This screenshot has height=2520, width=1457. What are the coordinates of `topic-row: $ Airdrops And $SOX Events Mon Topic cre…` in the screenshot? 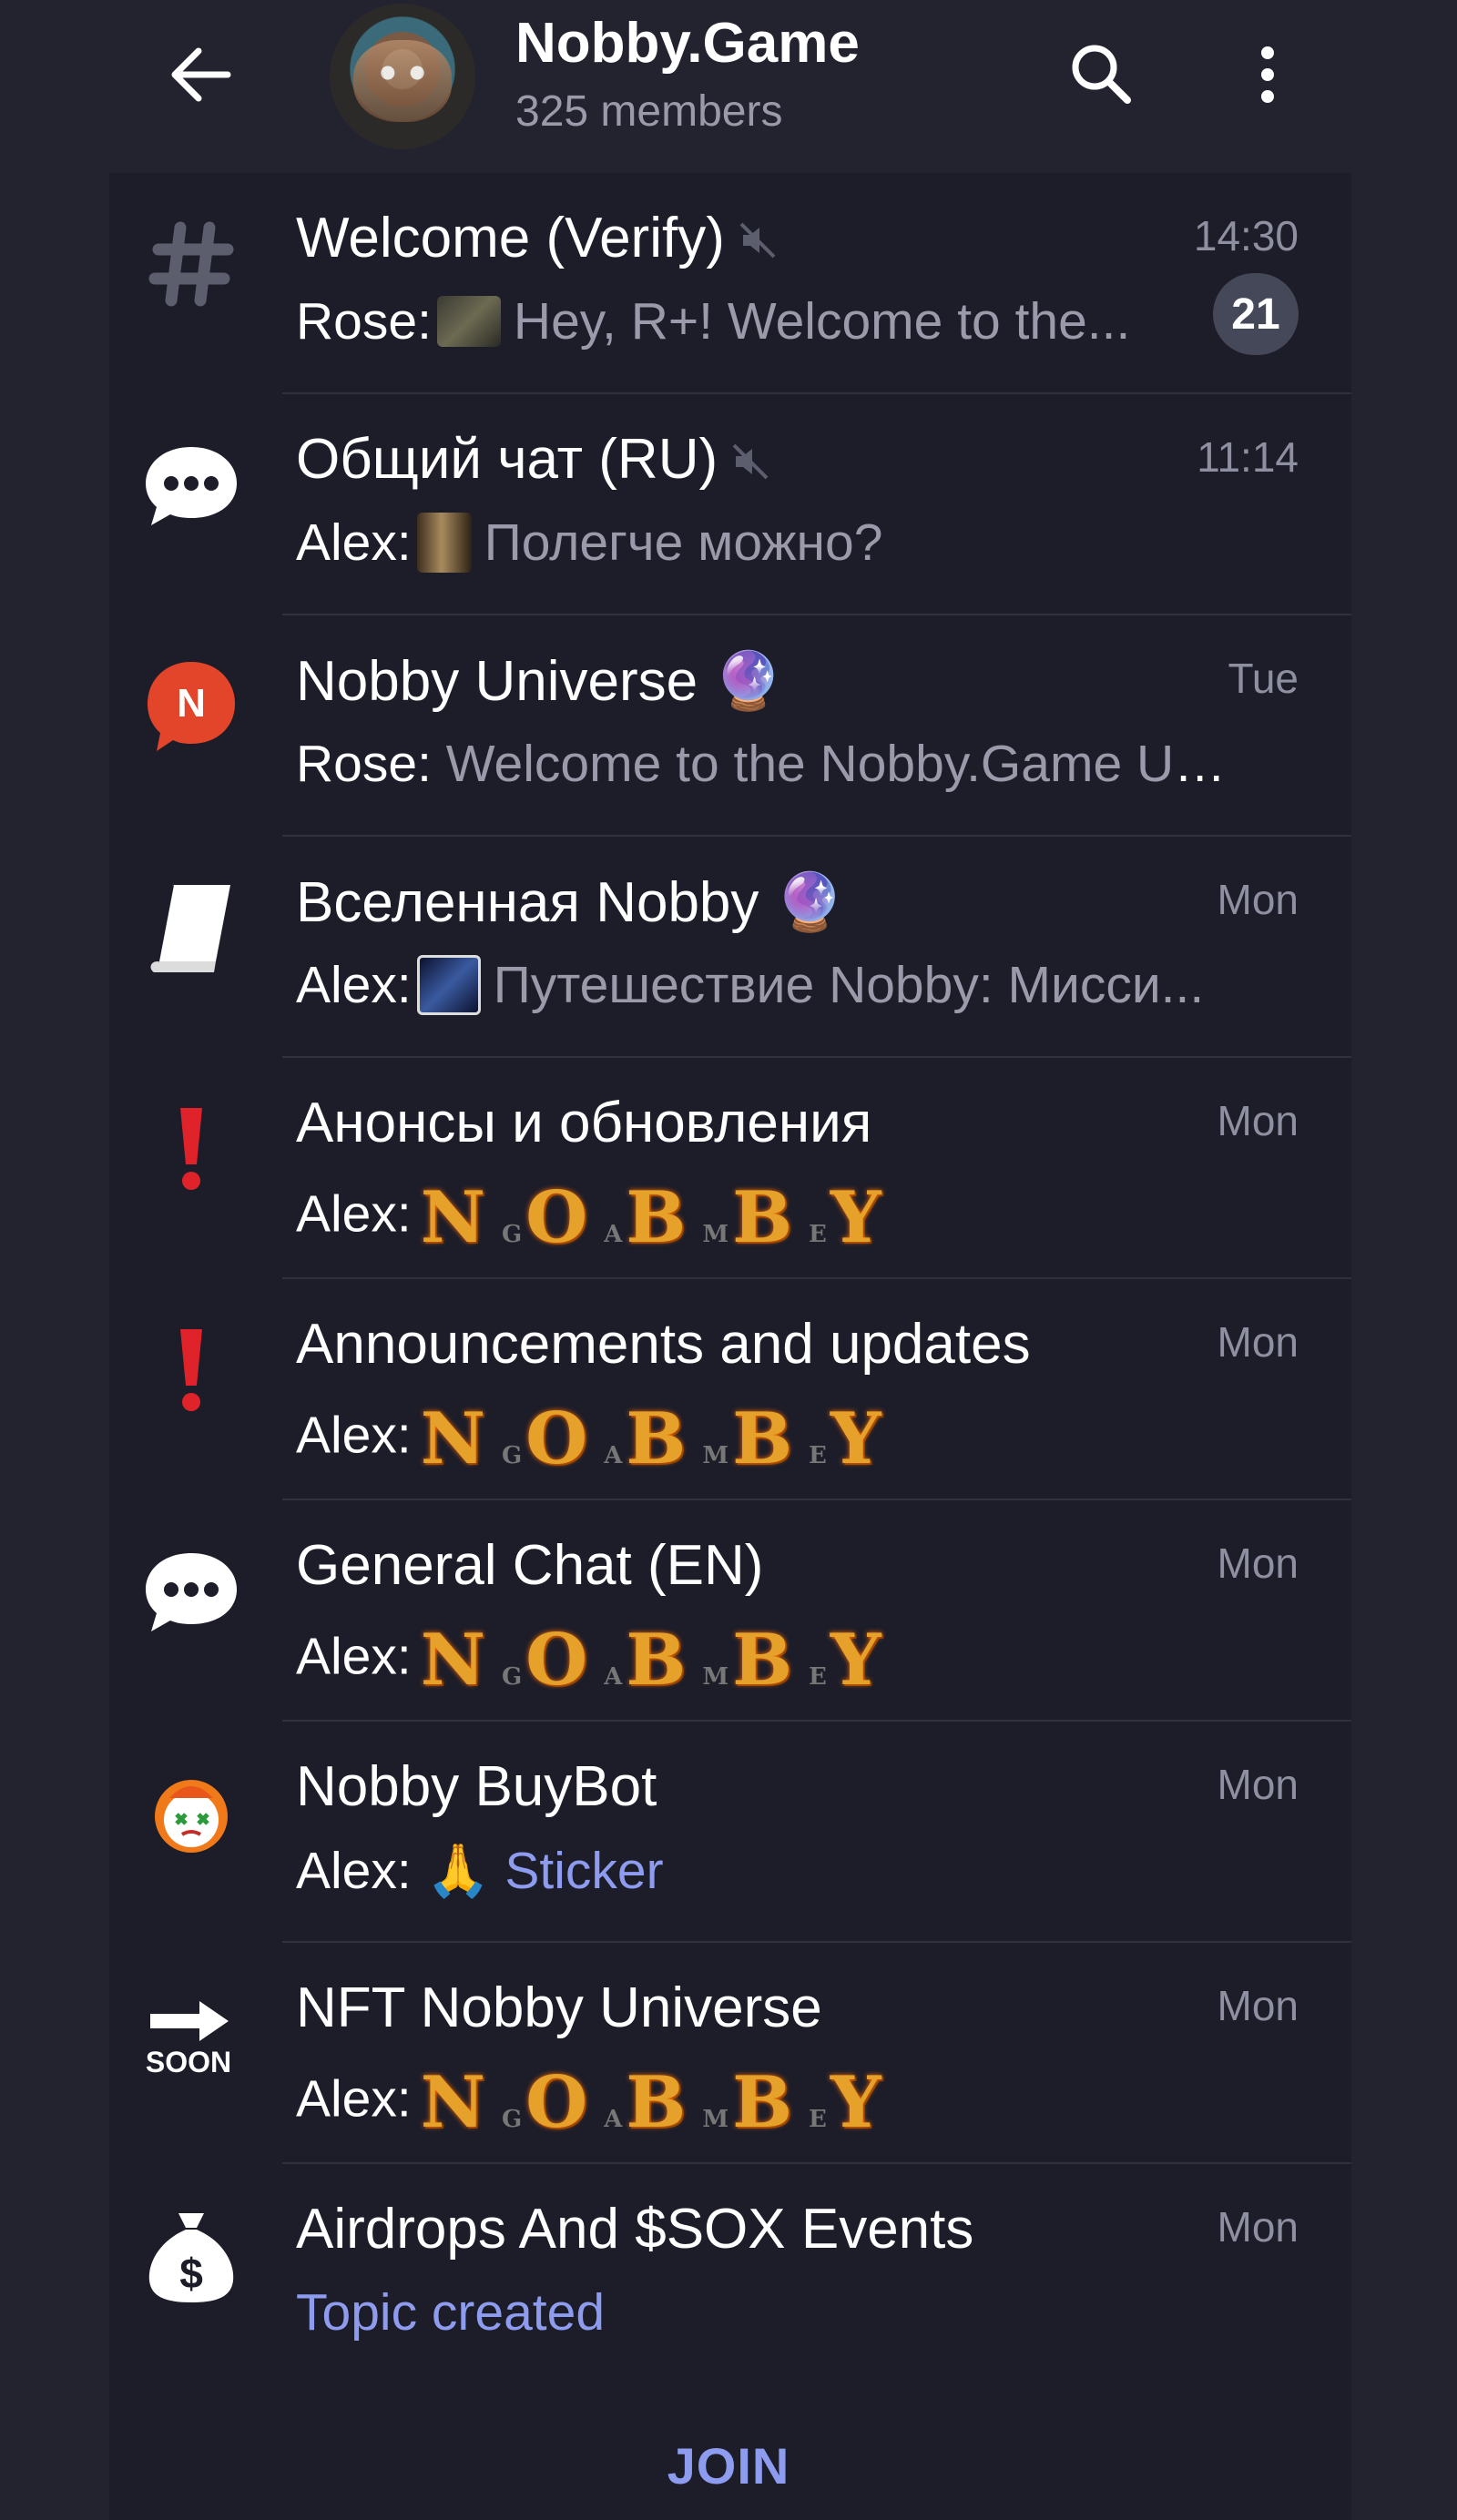 It's located at (730, 2274).